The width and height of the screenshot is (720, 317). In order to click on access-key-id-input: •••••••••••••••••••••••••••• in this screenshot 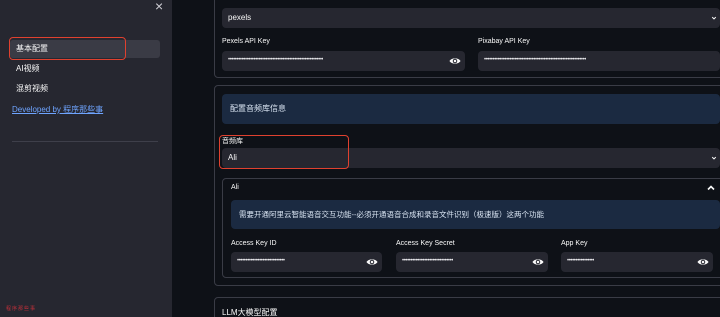, I will do `click(306, 262)`.